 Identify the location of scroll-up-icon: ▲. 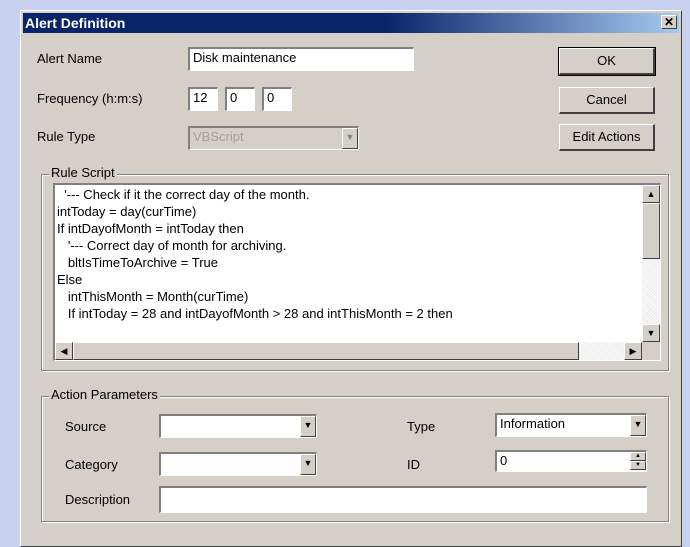
(651, 194).